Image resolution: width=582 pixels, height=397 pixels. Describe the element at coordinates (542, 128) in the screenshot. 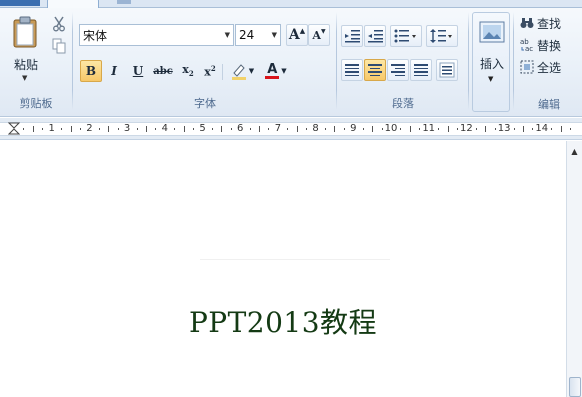

I see `ruler-number: 14` at that location.